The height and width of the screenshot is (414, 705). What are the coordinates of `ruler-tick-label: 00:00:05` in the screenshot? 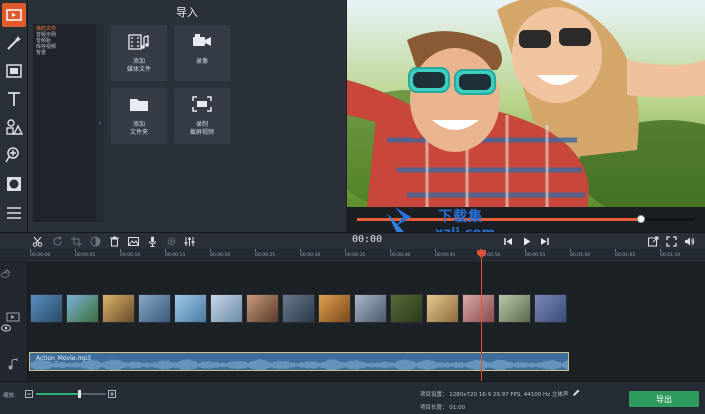 It's located at (85, 255).